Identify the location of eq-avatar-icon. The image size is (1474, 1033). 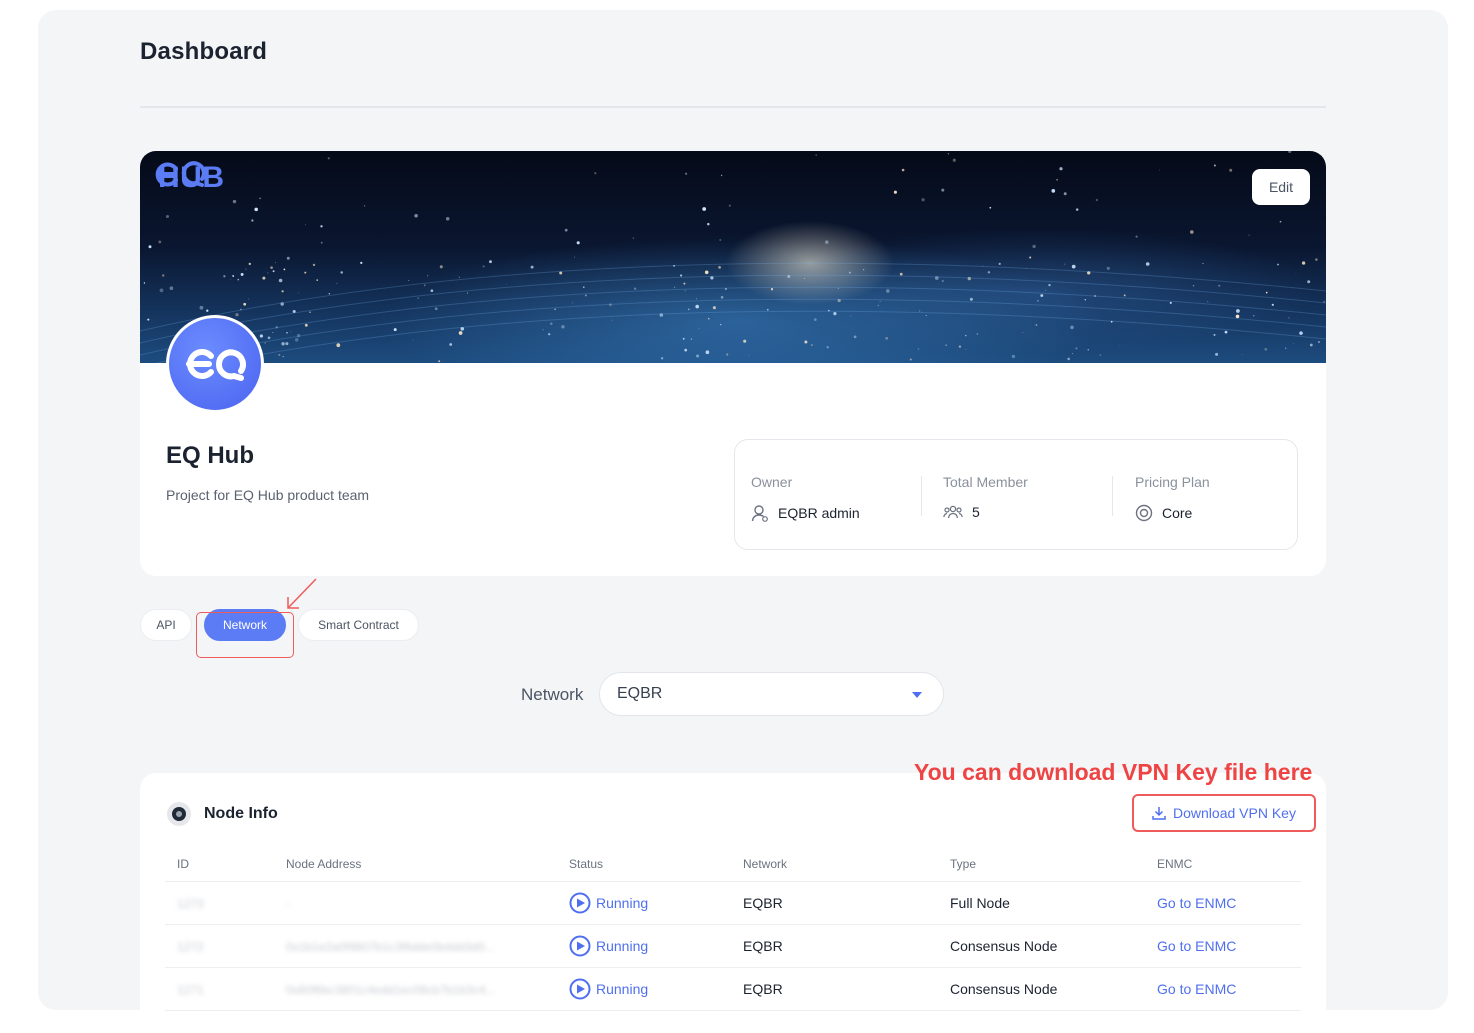
(216, 365).